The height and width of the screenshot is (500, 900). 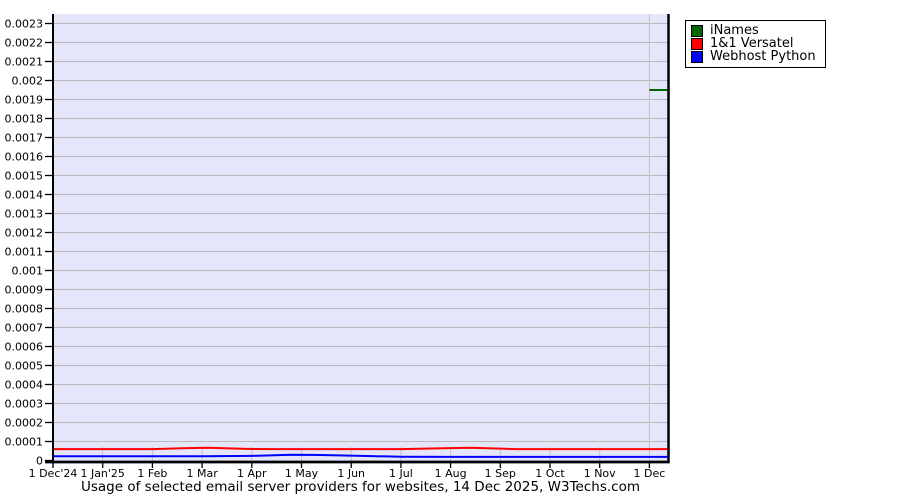 I want to click on y-tick-label: 0.0013, so click(x=24, y=214).